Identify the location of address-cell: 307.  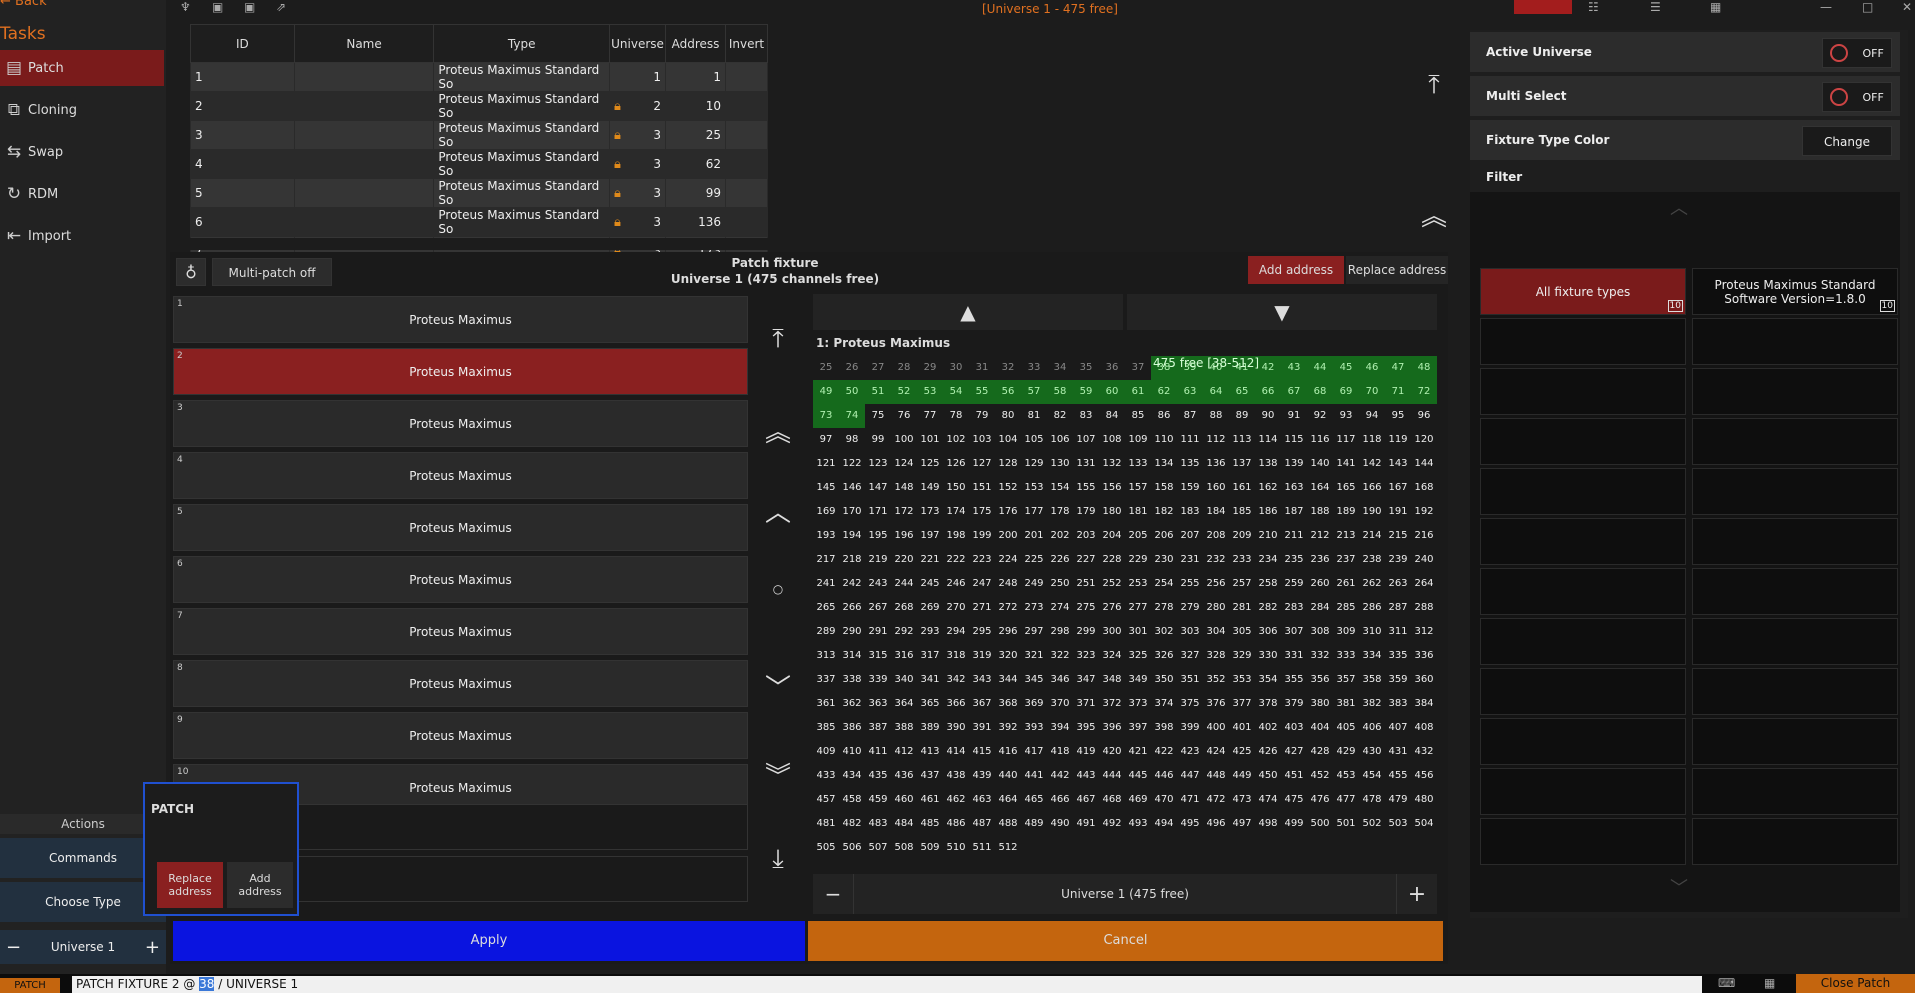
(1294, 632).